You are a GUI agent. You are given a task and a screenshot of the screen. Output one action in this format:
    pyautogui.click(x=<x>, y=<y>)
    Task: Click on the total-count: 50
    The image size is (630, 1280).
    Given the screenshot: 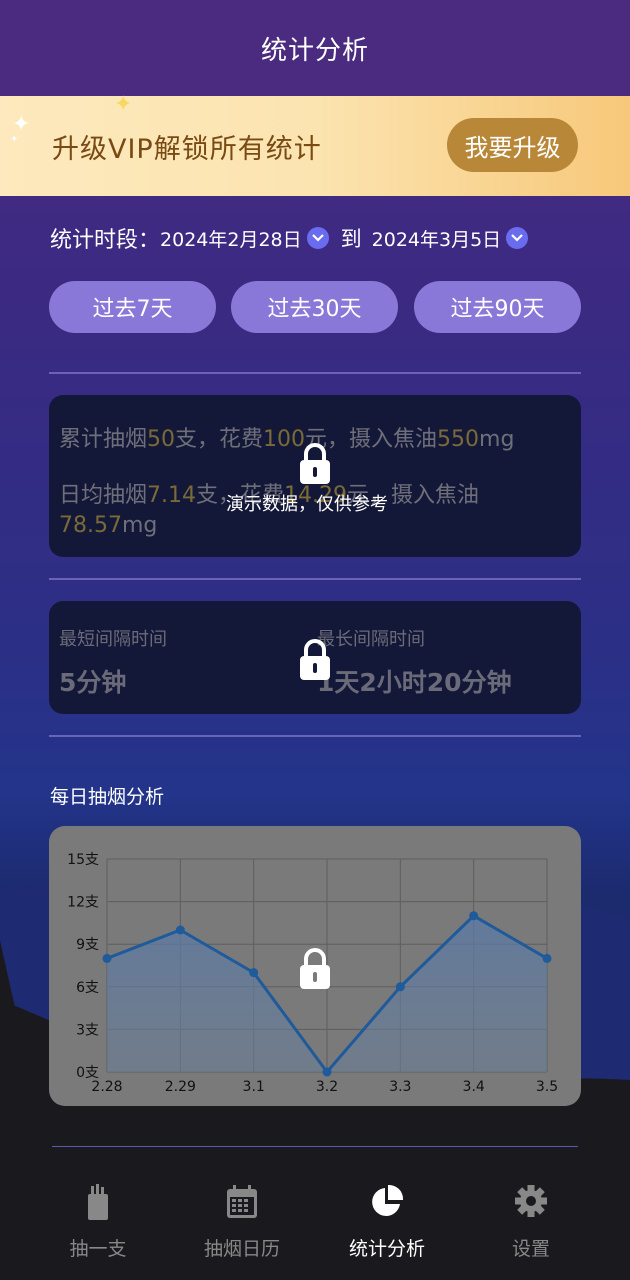 What is the action you would take?
    pyautogui.click(x=161, y=439)
    